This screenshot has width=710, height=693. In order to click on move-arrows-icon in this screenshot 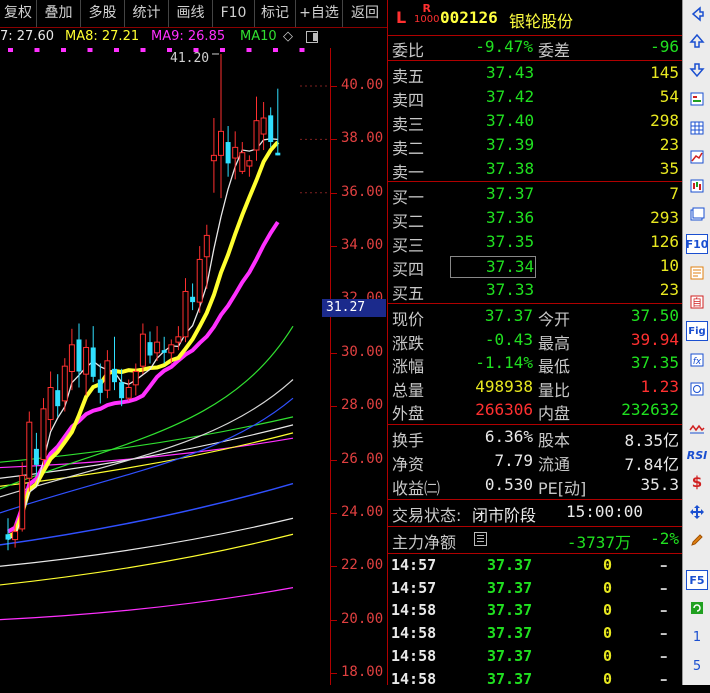, I will do `click(697, 512)`.